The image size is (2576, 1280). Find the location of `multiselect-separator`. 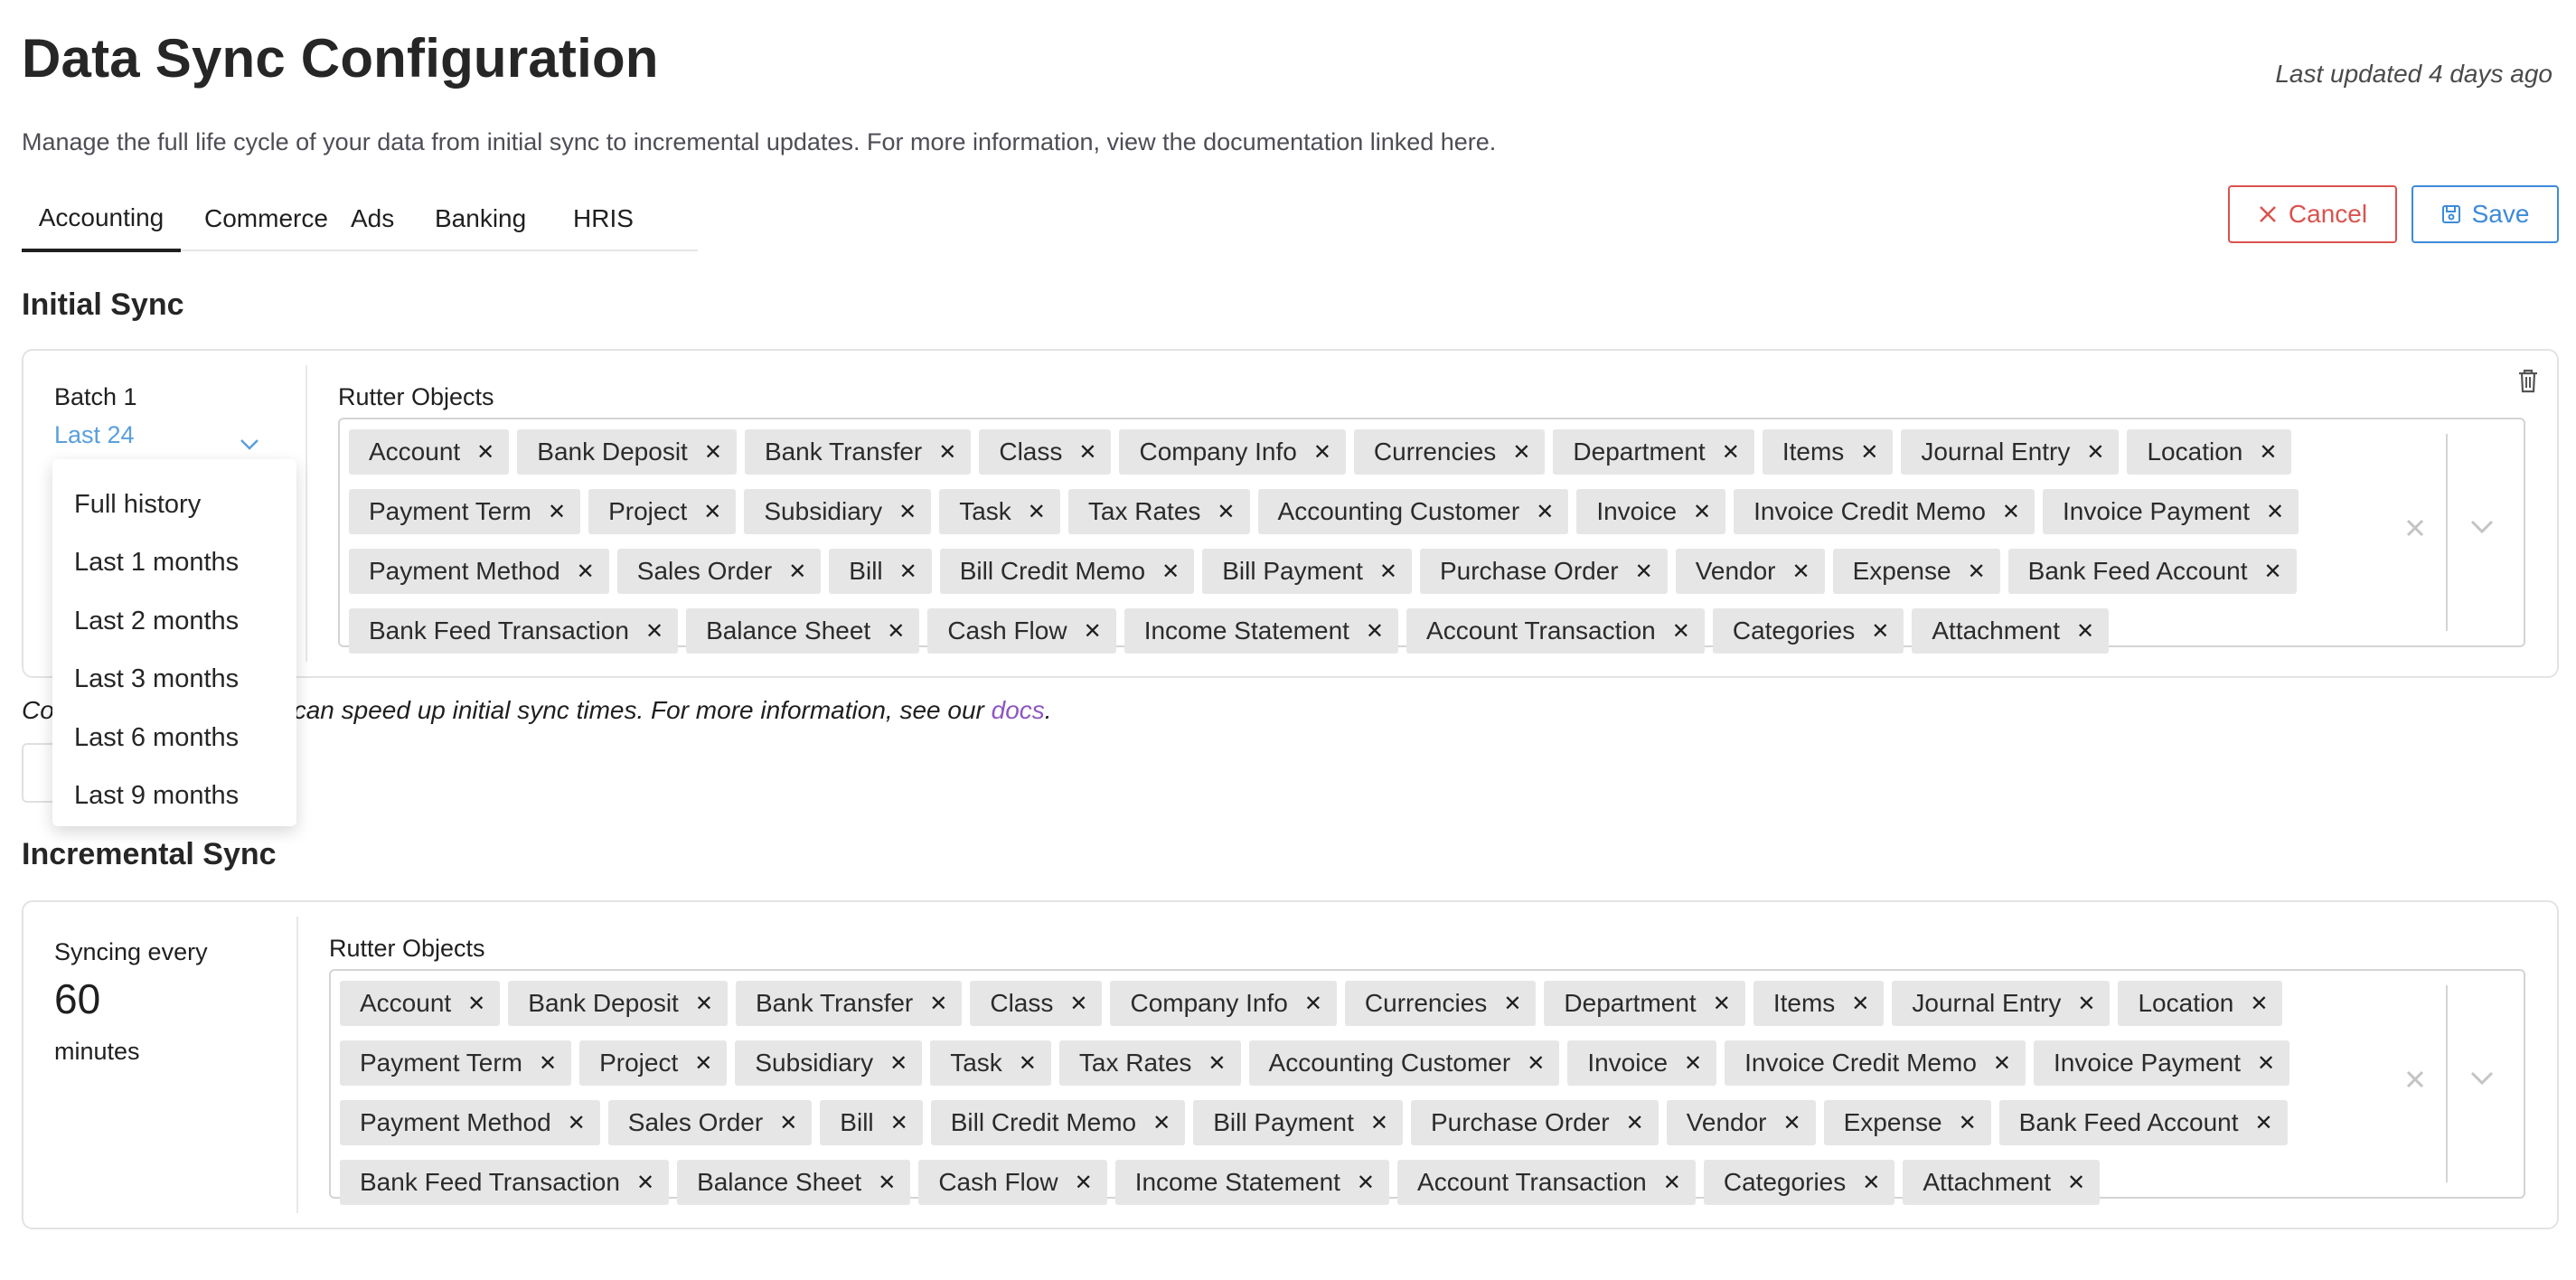

multiselect-separator is located at coordinates (2447, 532).